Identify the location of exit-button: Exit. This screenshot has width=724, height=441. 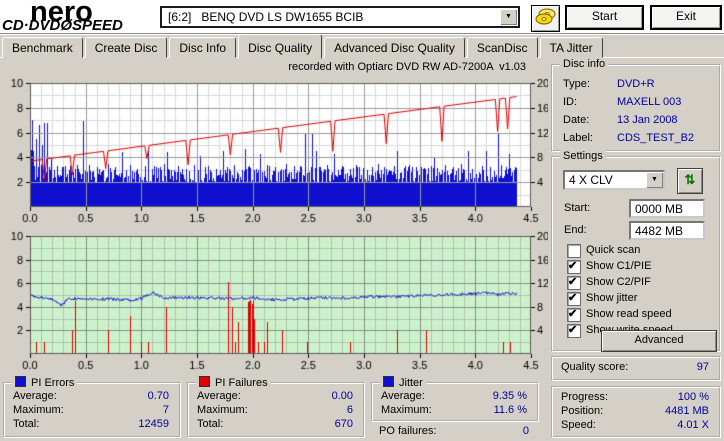
(686, 17).